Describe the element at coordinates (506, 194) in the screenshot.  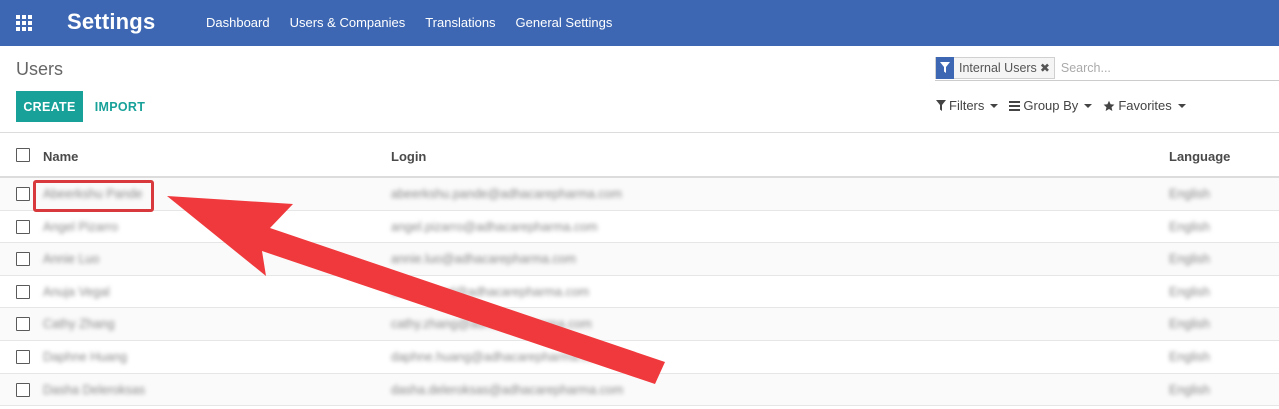
I see `cell-login: abeerkshu.pande@adhacarepharma.com` at that location.